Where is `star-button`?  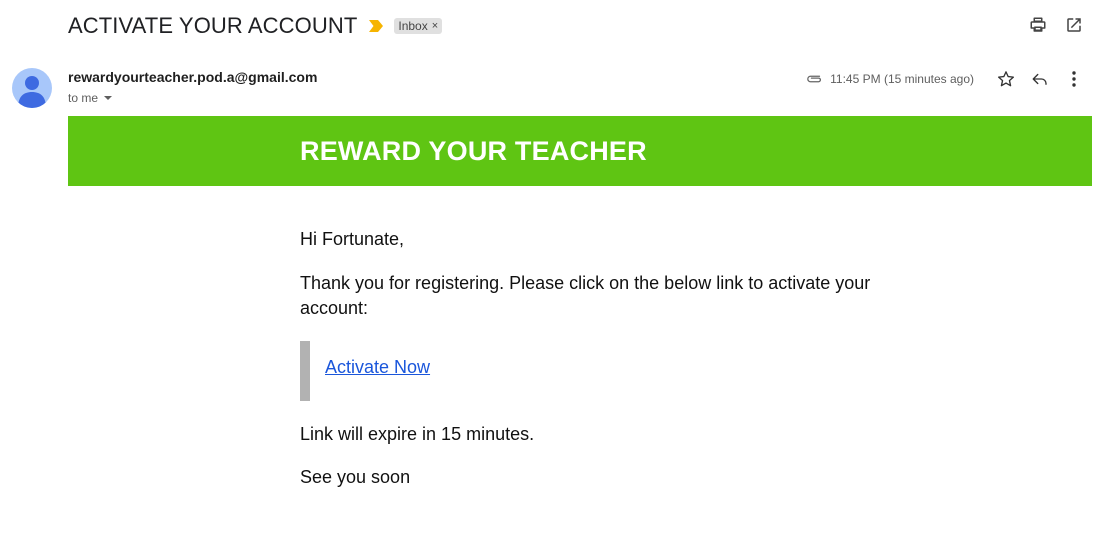 star-button is located at coordinates (1006, 79).